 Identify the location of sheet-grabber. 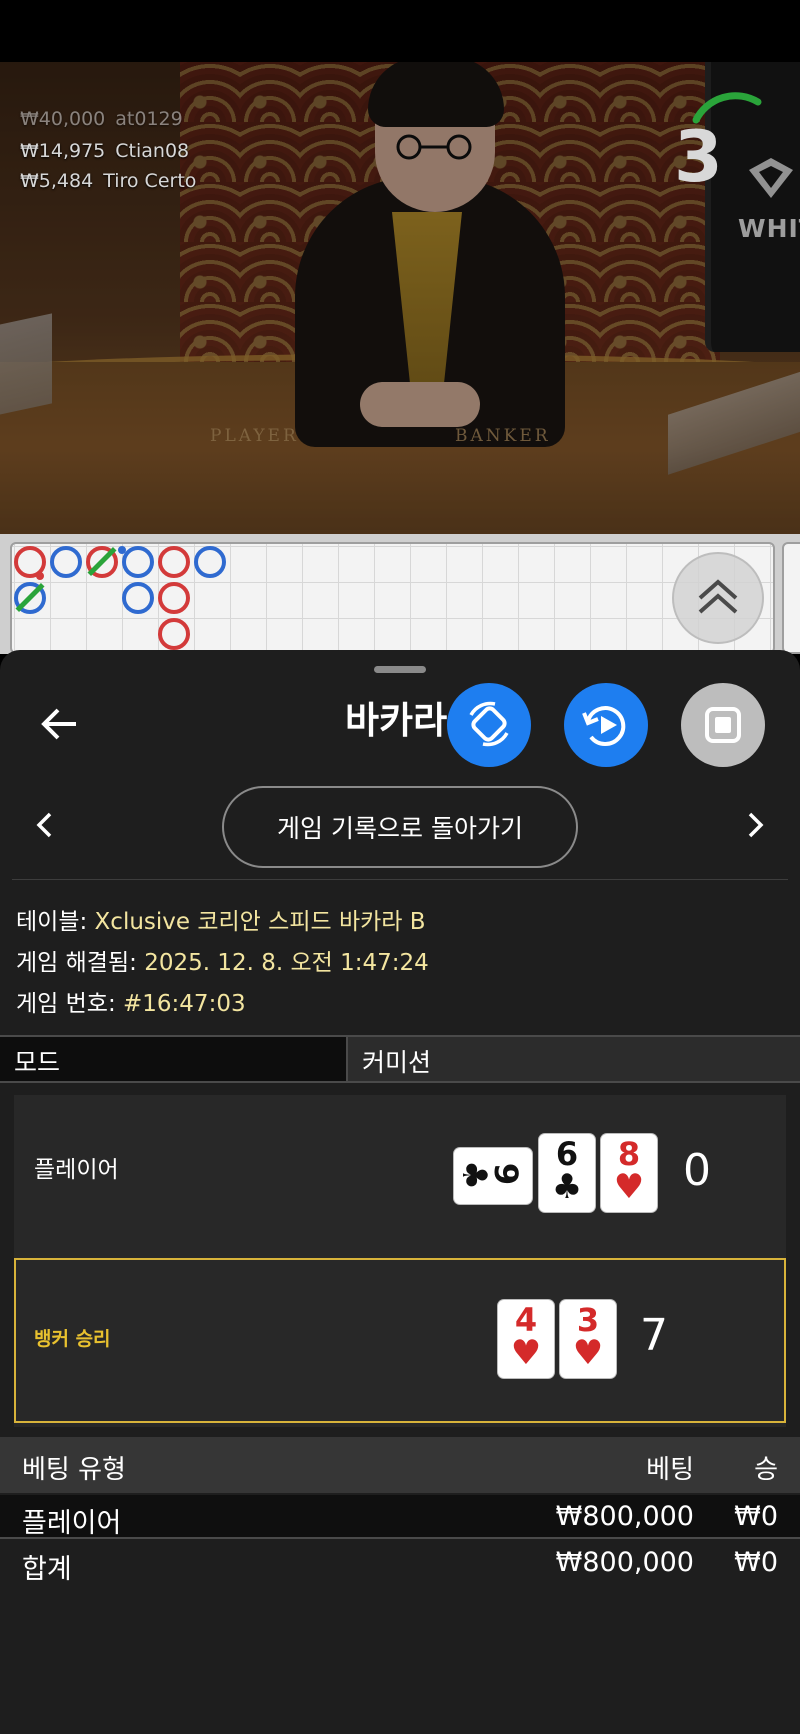
(400, 669).